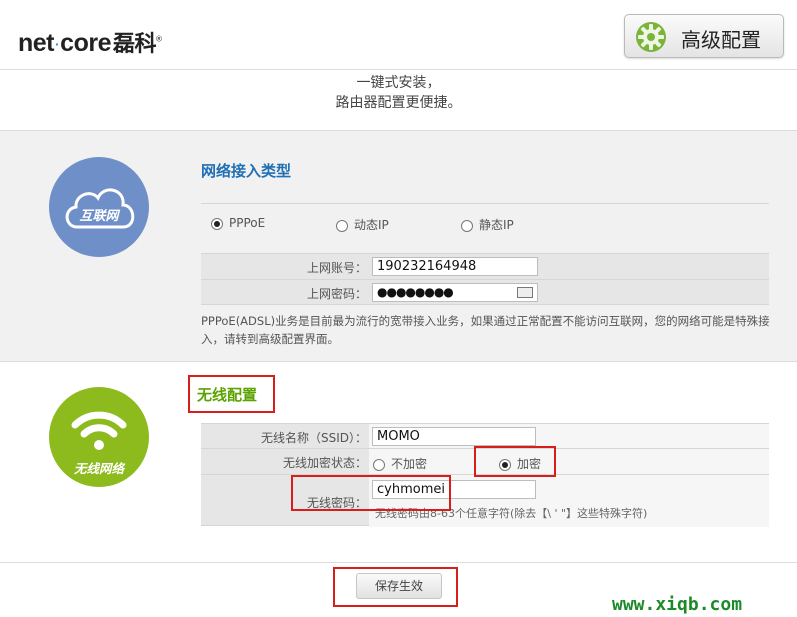 The height and width of the screenshot is (617, 797). I want to click on wifi-password-hint: 无线密码由8-63个任意字符(除去【\ ' "】这些特殊字符), so click(511, 513).